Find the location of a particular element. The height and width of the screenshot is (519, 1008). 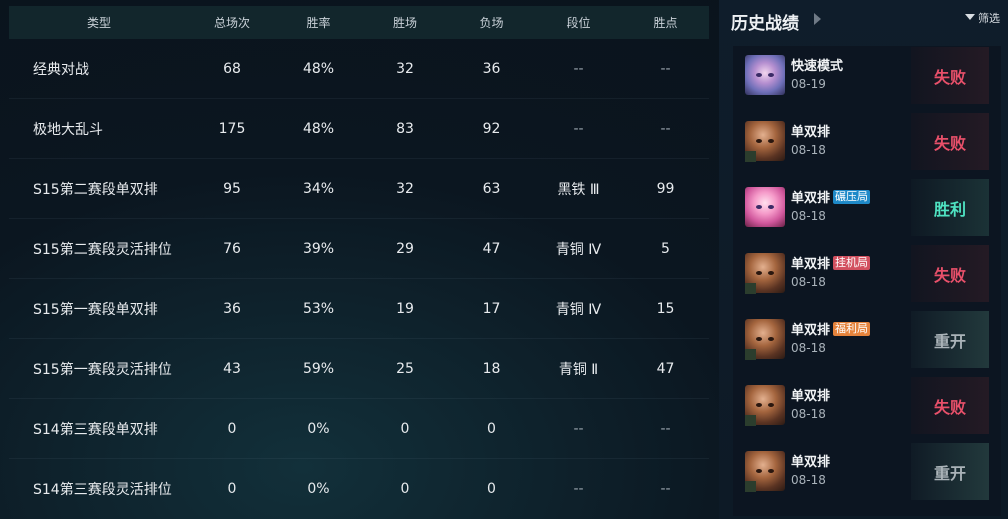

filter-button: 筛选 is located at coordinates (982, 18).